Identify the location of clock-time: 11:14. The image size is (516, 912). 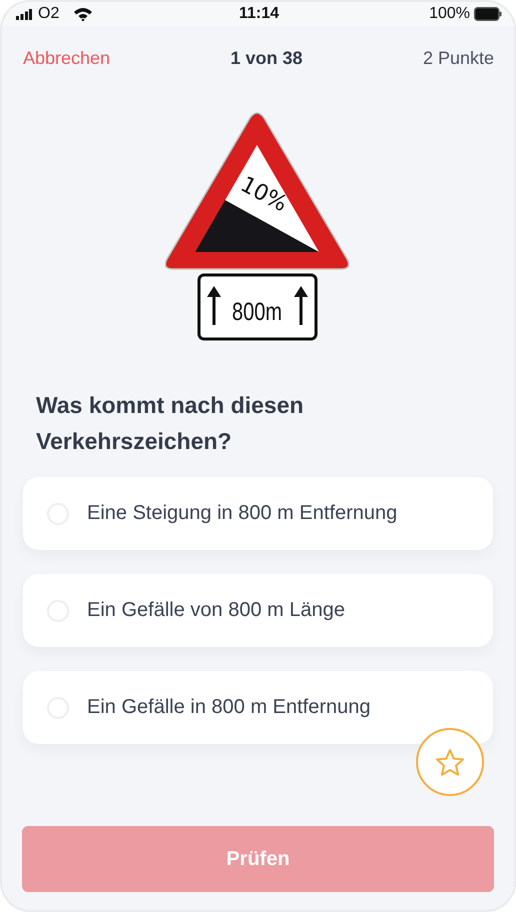
(259, 14).